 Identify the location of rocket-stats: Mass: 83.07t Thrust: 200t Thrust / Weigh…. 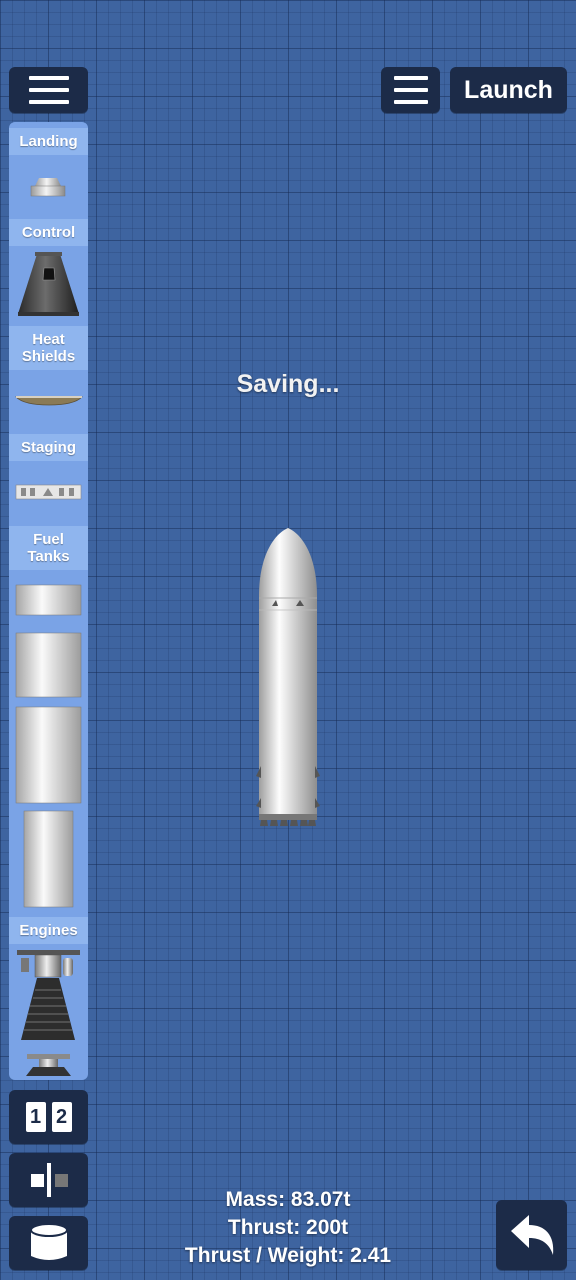
(288, 1228).